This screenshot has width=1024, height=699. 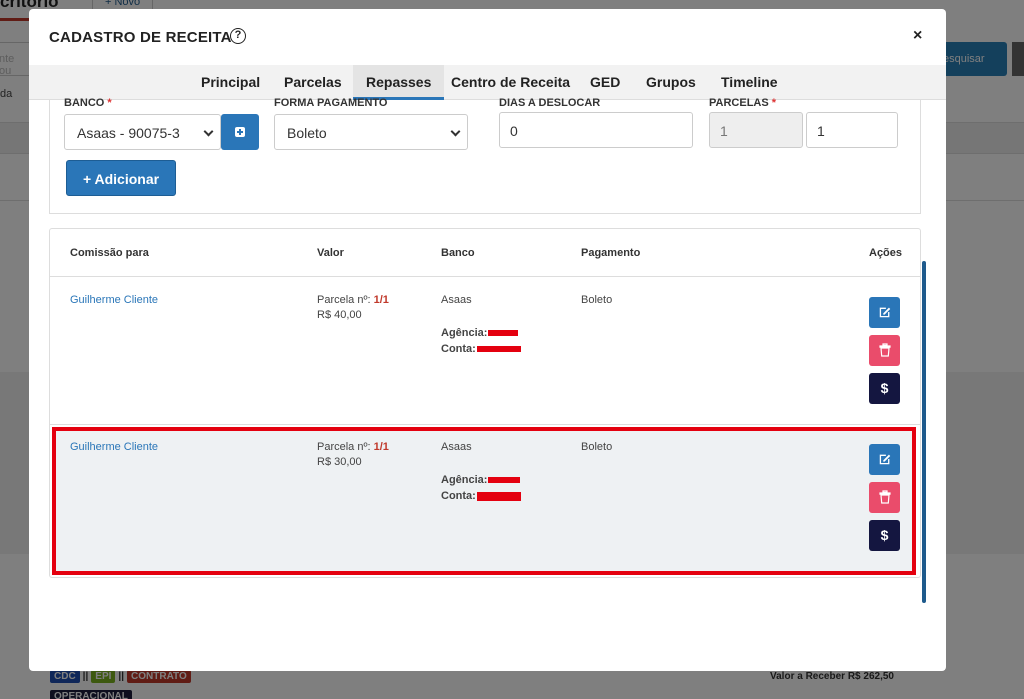 What do you see at coordinates (487, 36) in the screenshot?
I see `modal-header: CADASTRO DE RECEITA ? ×` at bounding box center [487, 36].